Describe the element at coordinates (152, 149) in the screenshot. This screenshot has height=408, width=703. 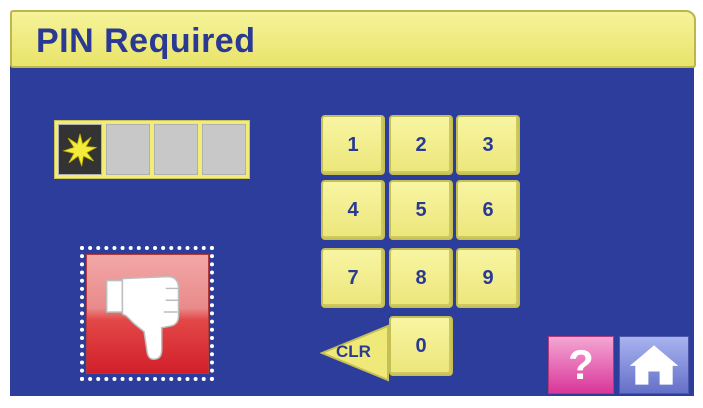
I see `pin-display` at that location.